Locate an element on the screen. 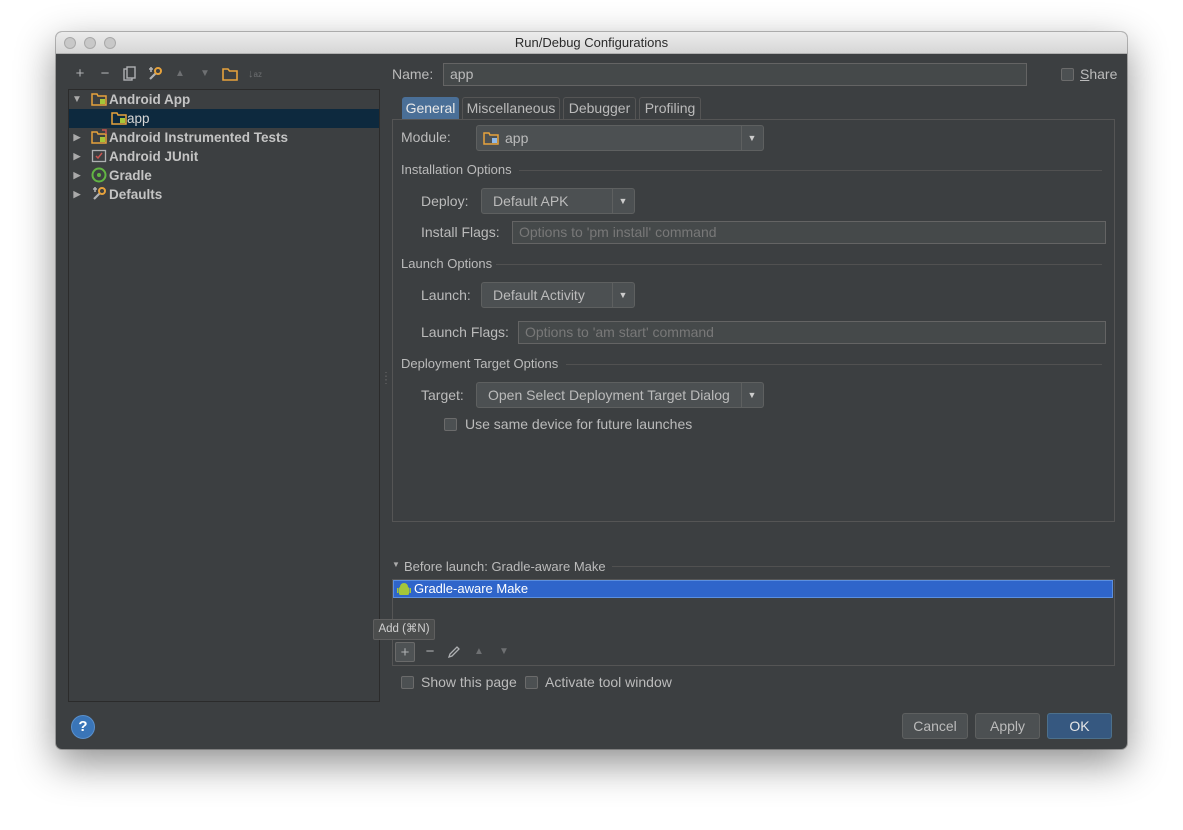  window-title: Run/Debug Configurations is located at coordinates (591, 42).